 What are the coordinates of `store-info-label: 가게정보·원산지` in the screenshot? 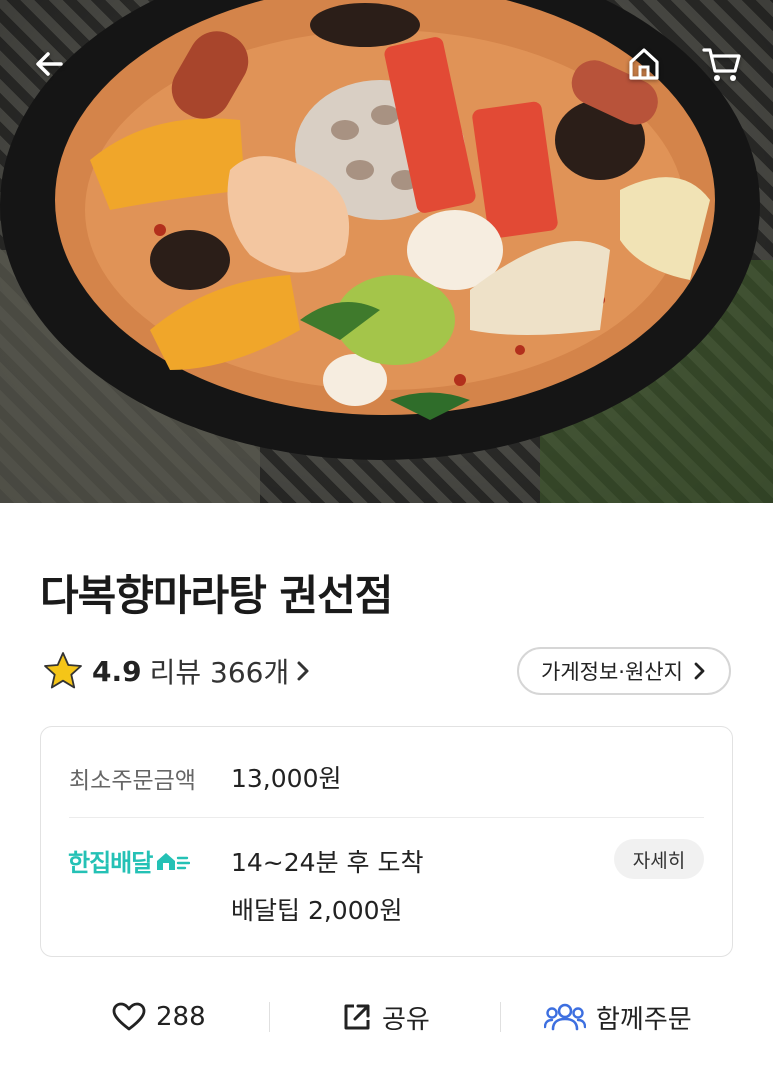 It's located at (612, 672).